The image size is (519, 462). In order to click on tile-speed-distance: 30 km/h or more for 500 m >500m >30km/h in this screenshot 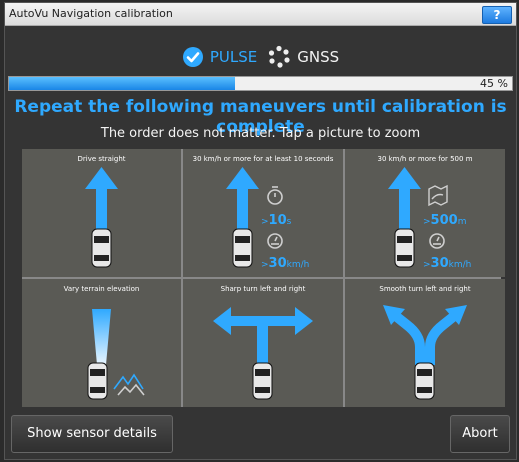, I will do `click(425, 213)`.